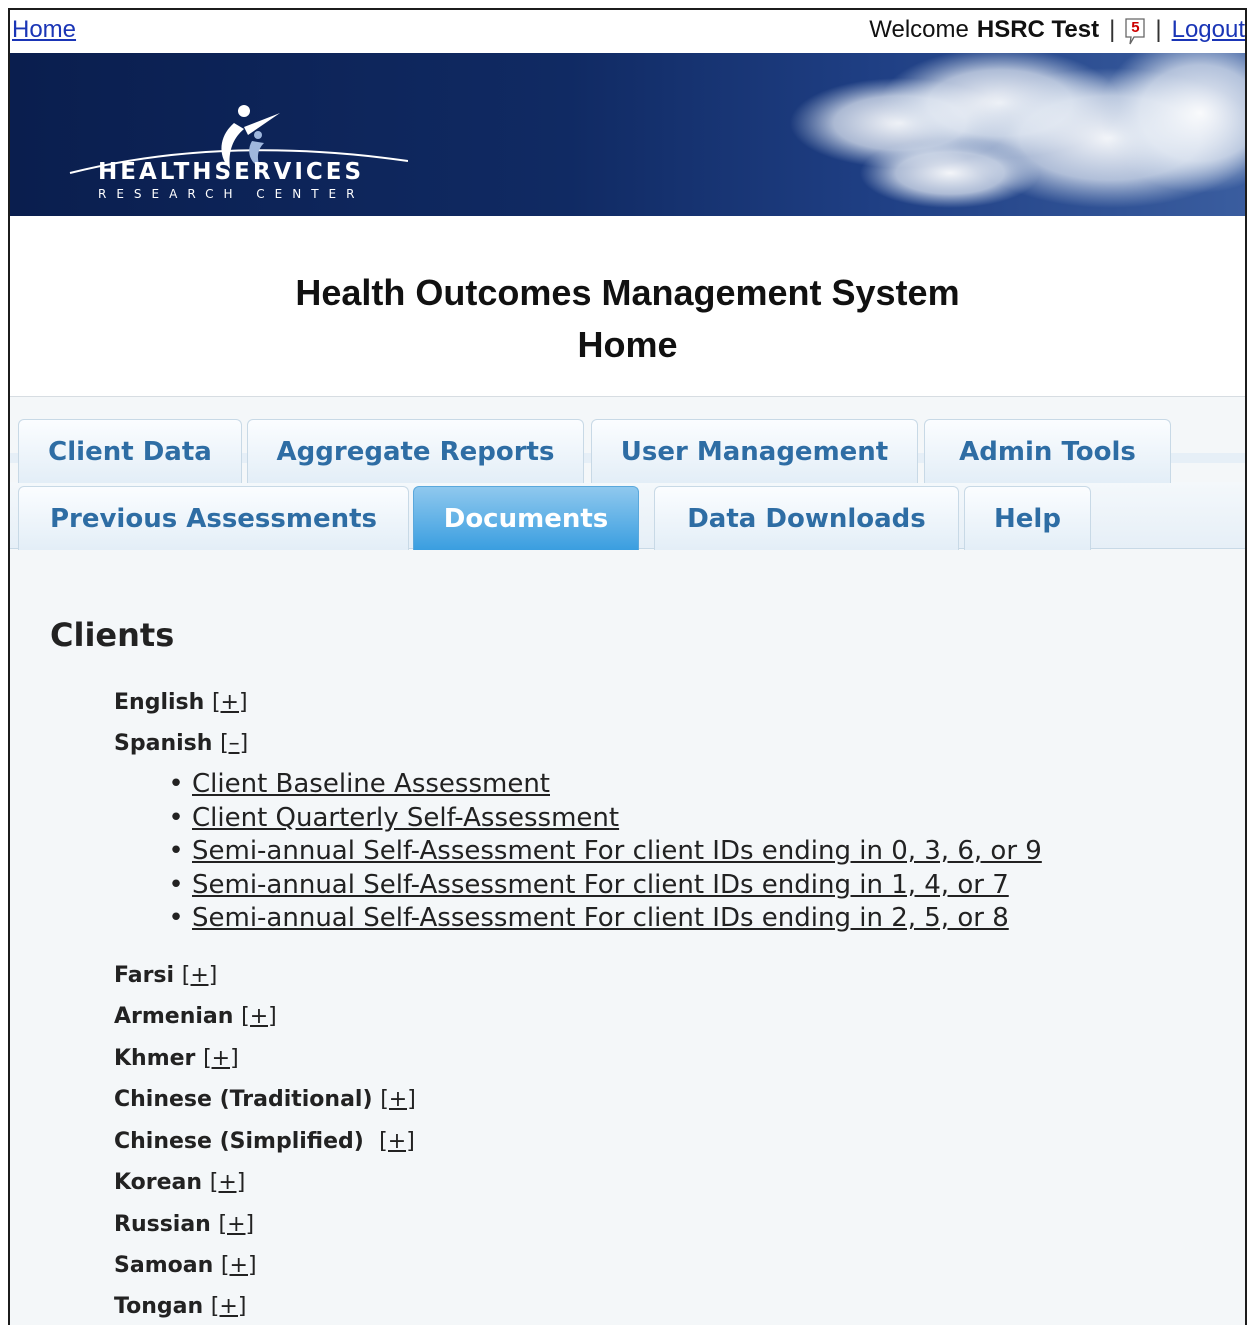  I want to click on tab-aggregate-reports: Aggregate Reports, so click(415, 451).